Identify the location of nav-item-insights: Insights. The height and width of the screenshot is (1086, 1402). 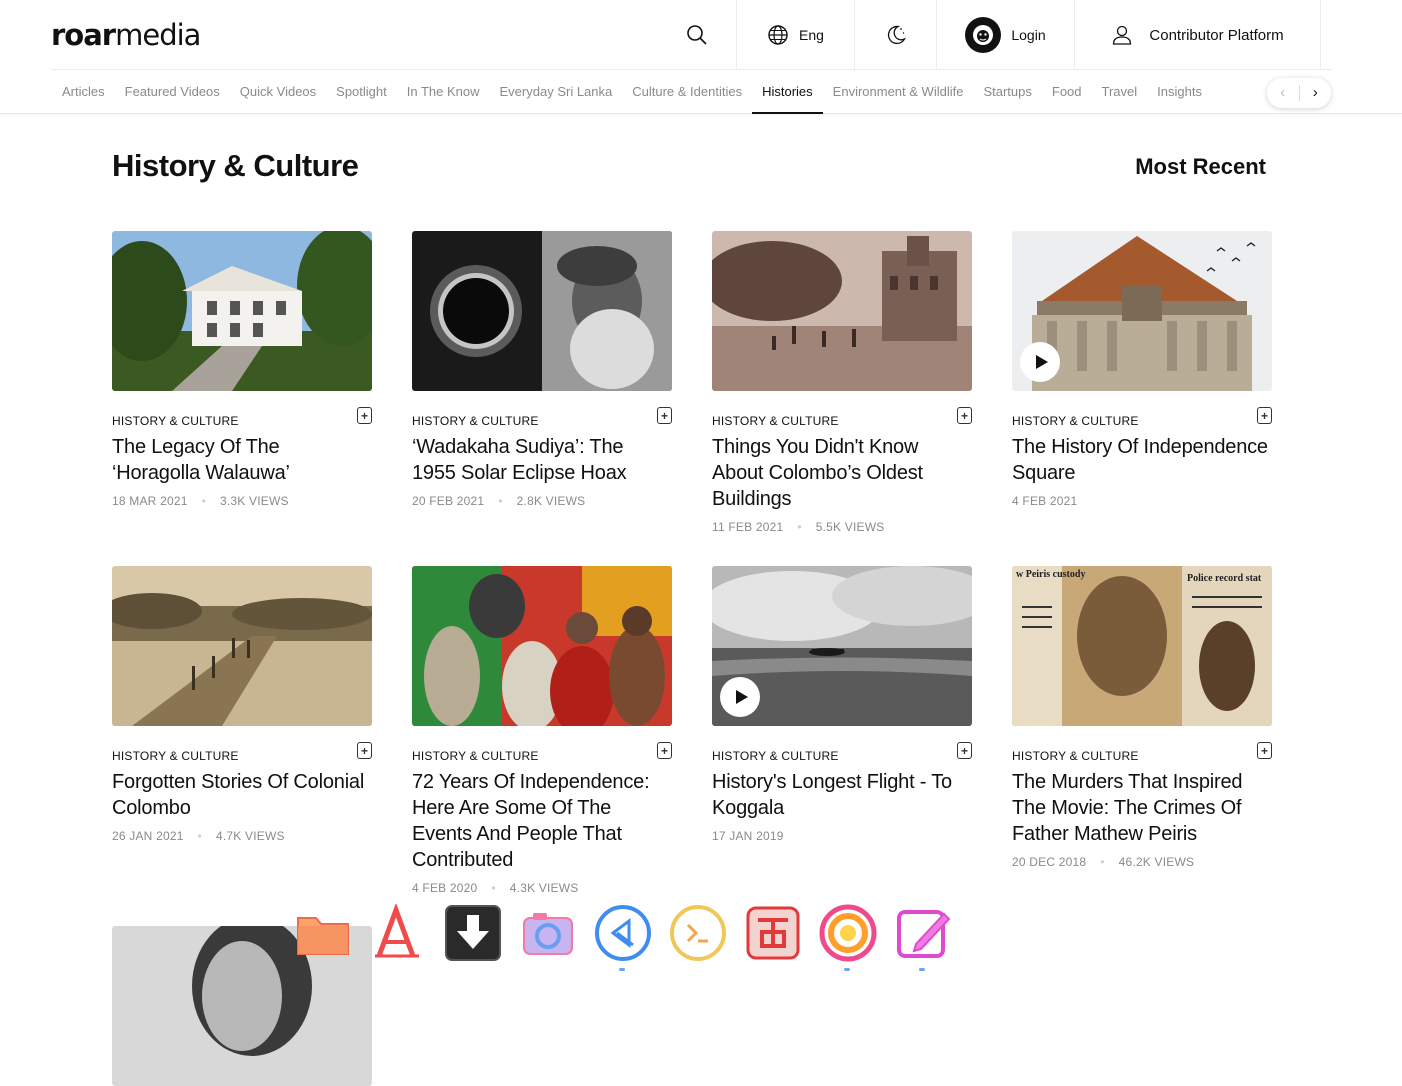
(1179, 92).